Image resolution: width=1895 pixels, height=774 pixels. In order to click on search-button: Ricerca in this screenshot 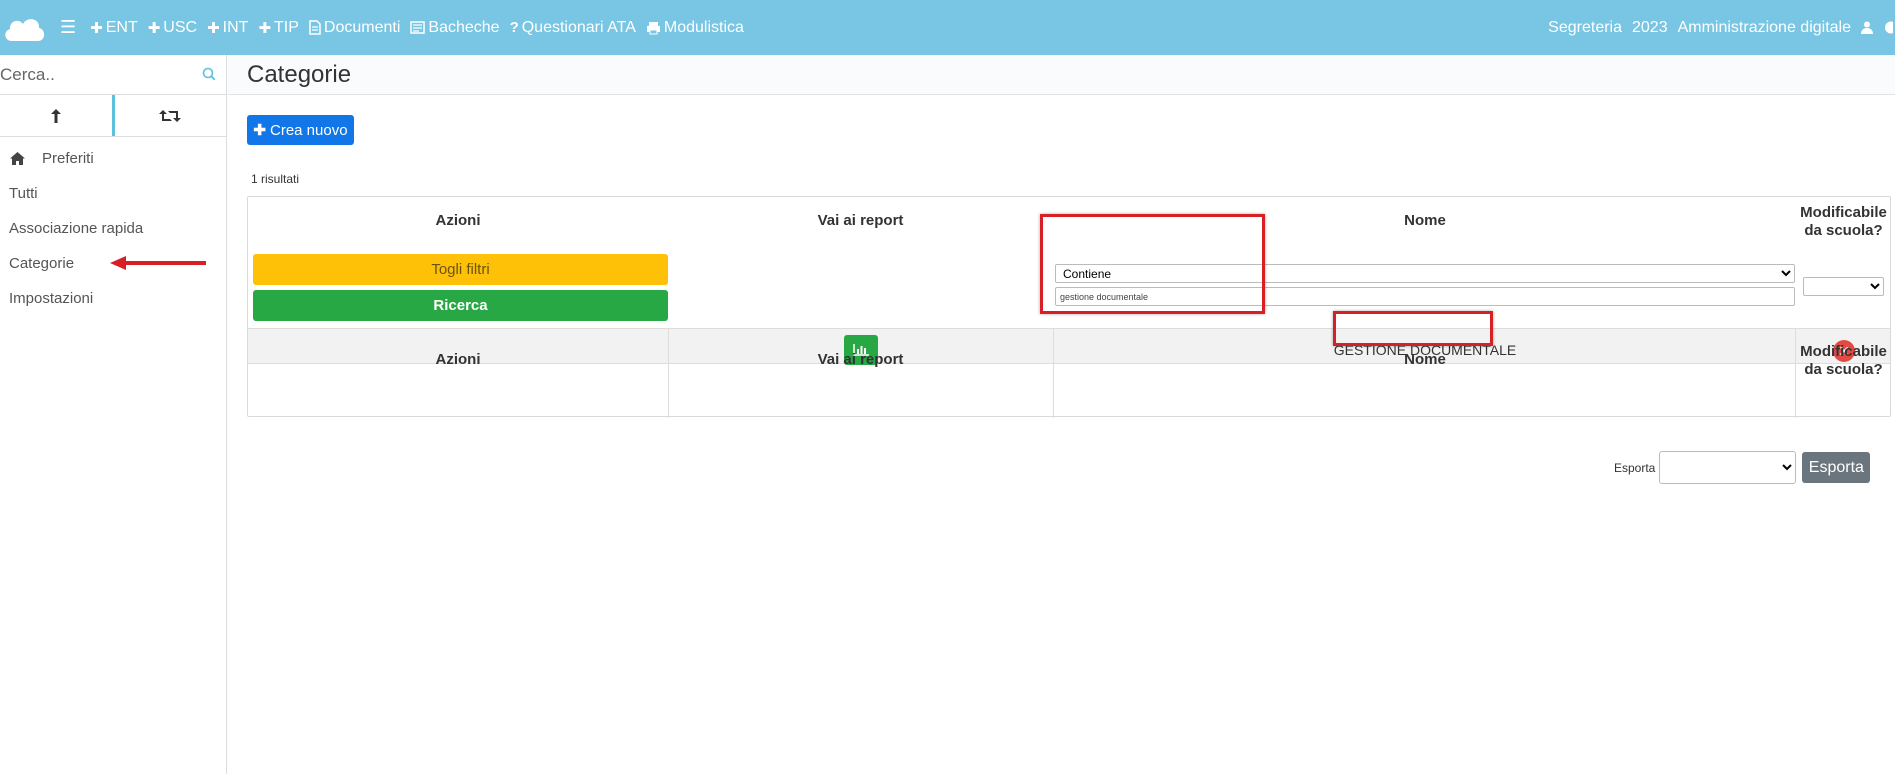, I will do `click(460, 305)`.